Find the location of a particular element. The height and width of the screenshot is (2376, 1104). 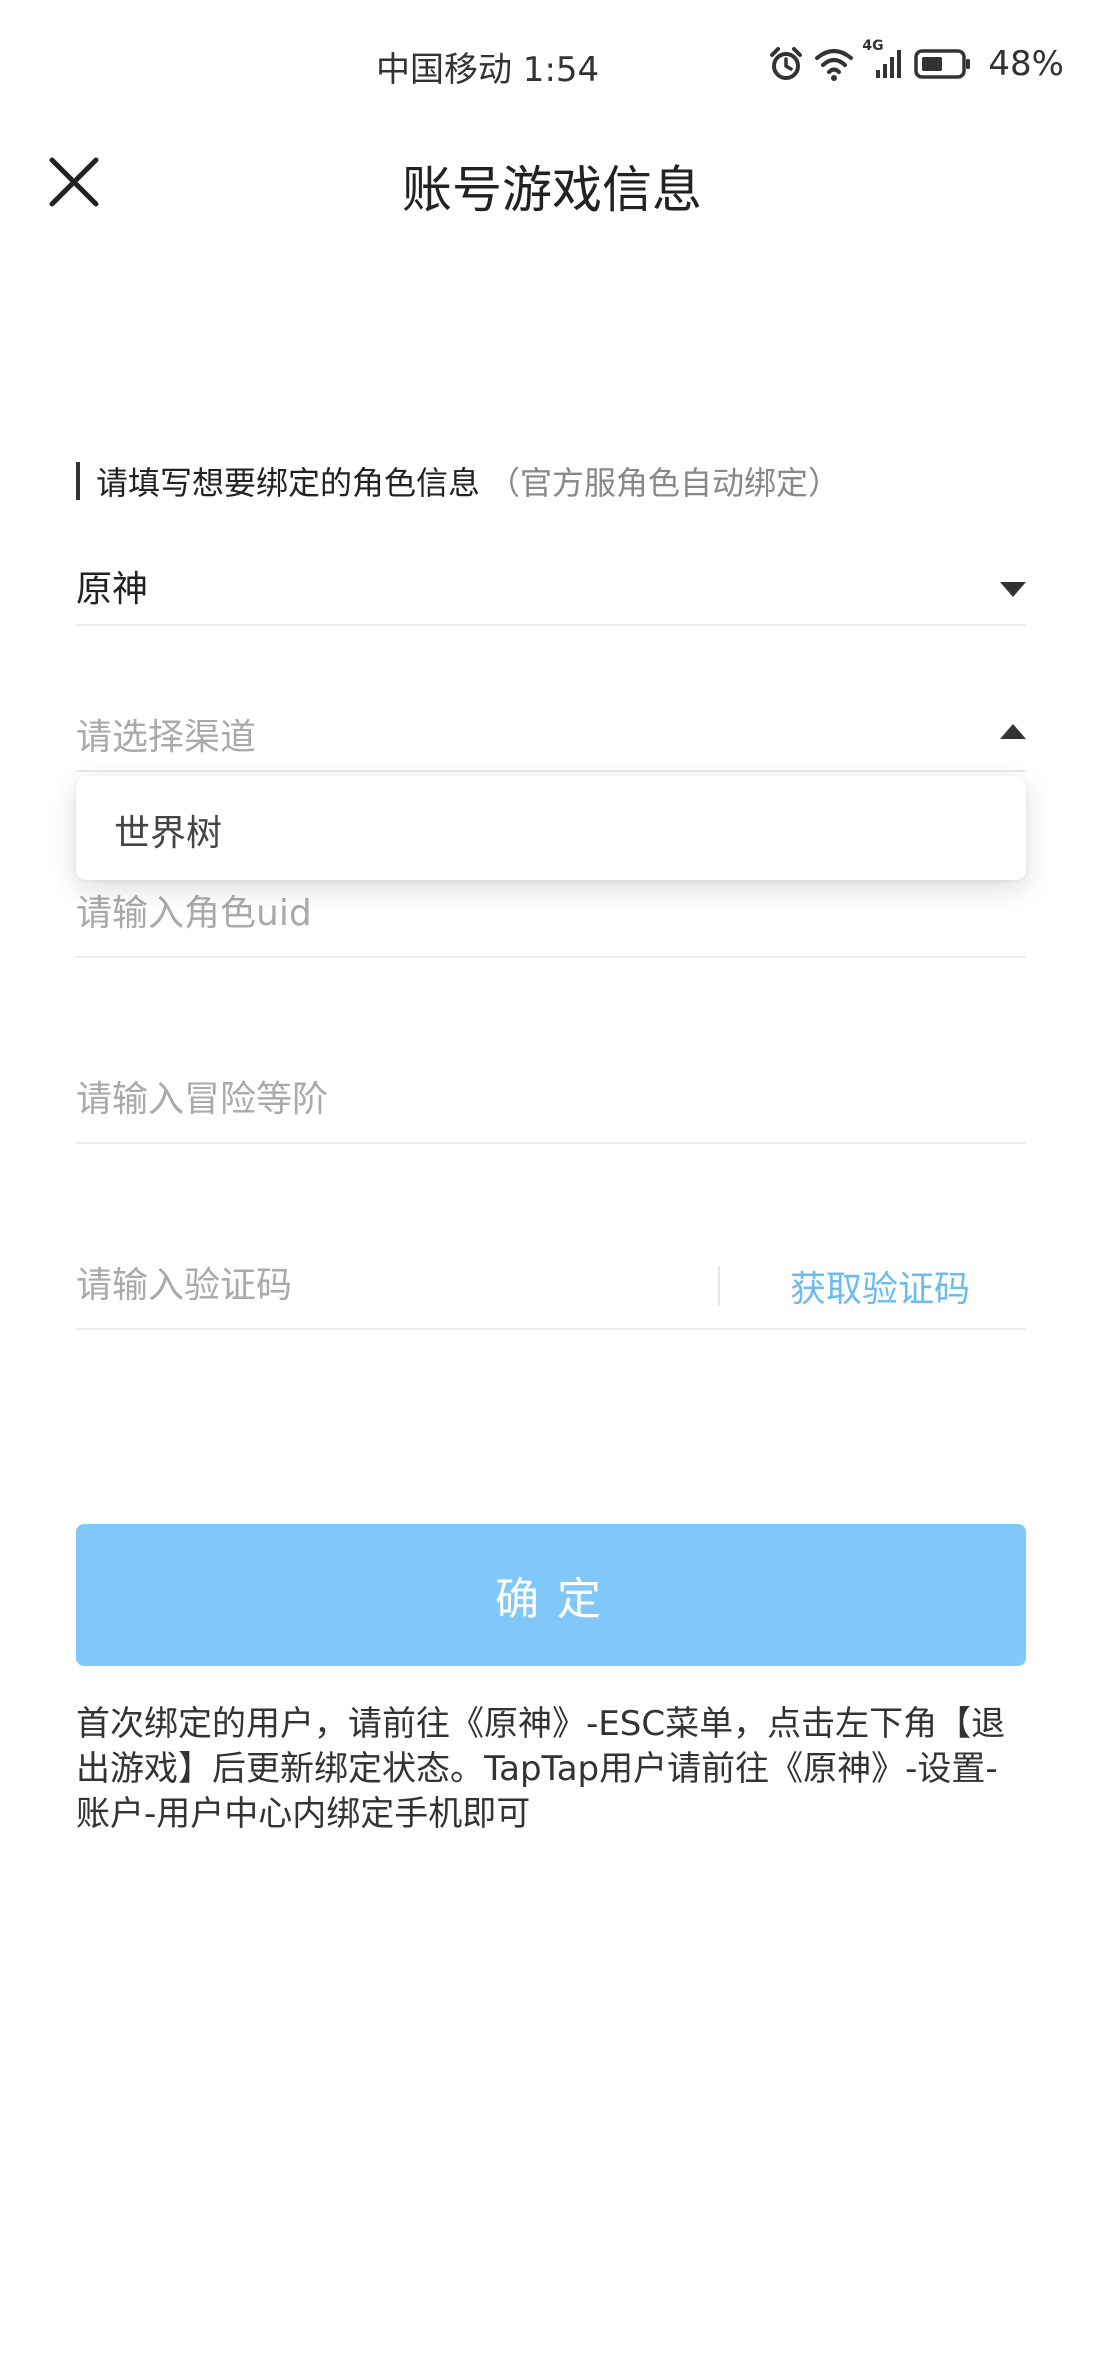

game-select-value: 原神 is located at coordinates (112, 589).